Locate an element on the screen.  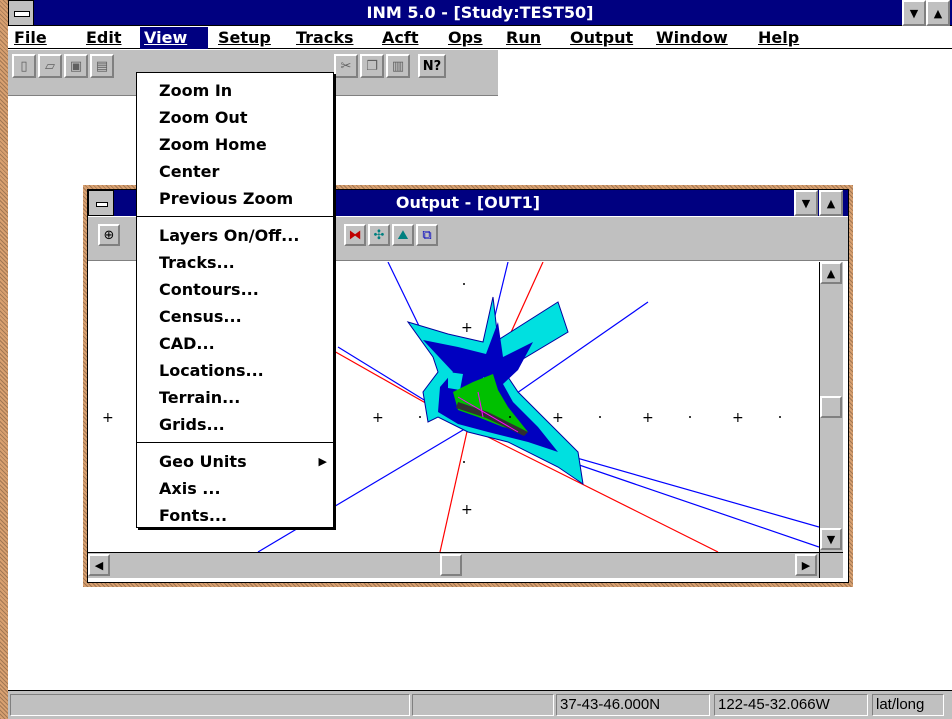
menu-ops: Ops is located at coordinates (465, 38).